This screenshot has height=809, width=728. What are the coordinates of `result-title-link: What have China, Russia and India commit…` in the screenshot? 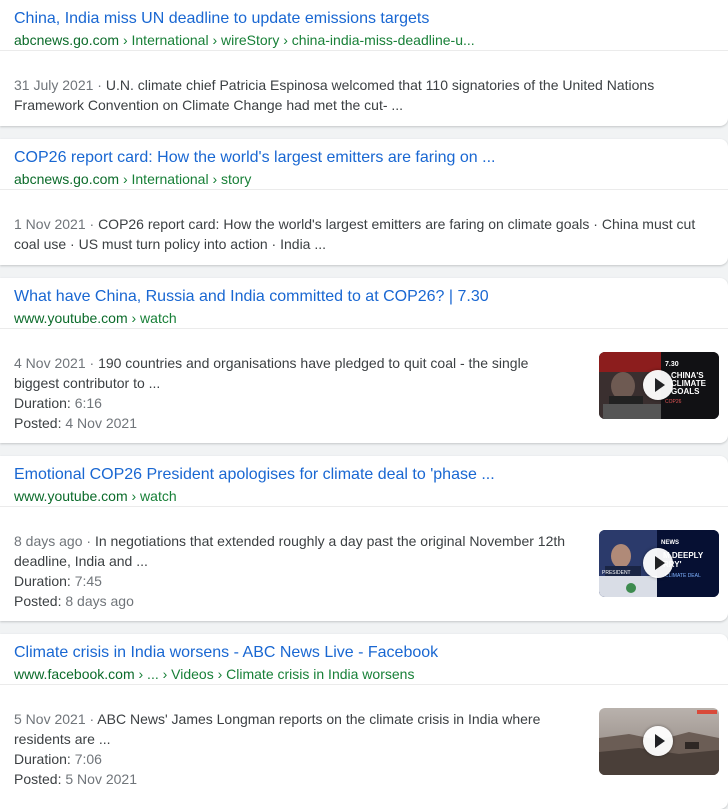 It's located at (364, 297).